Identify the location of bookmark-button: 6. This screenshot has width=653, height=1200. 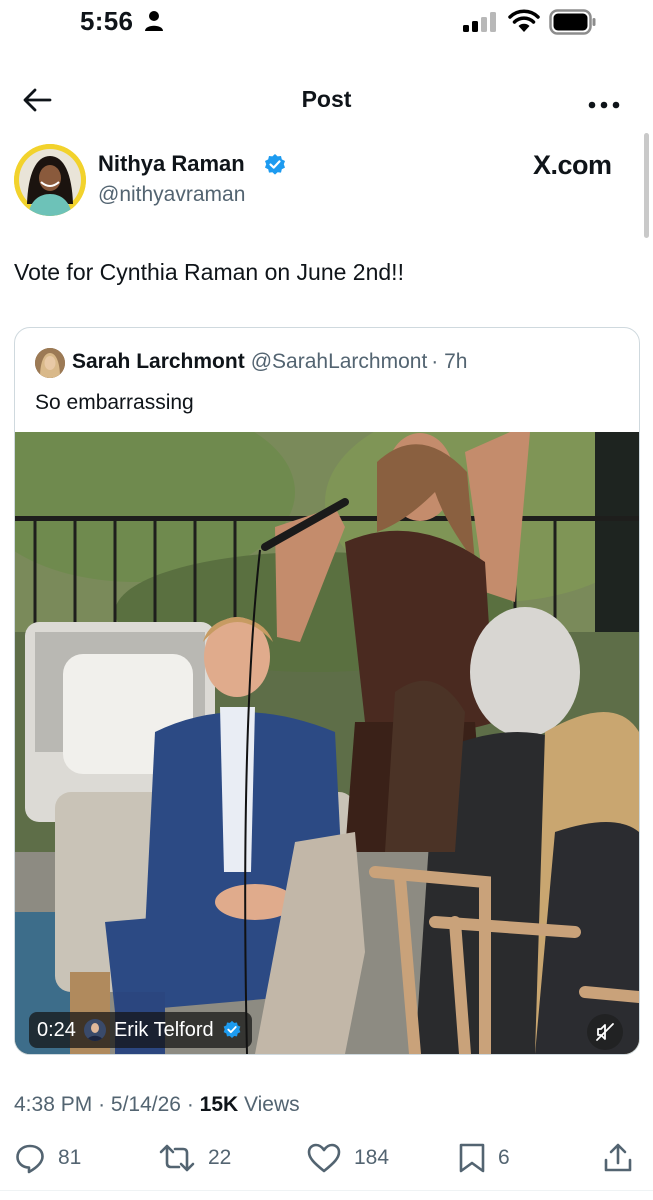
(484, 1158).